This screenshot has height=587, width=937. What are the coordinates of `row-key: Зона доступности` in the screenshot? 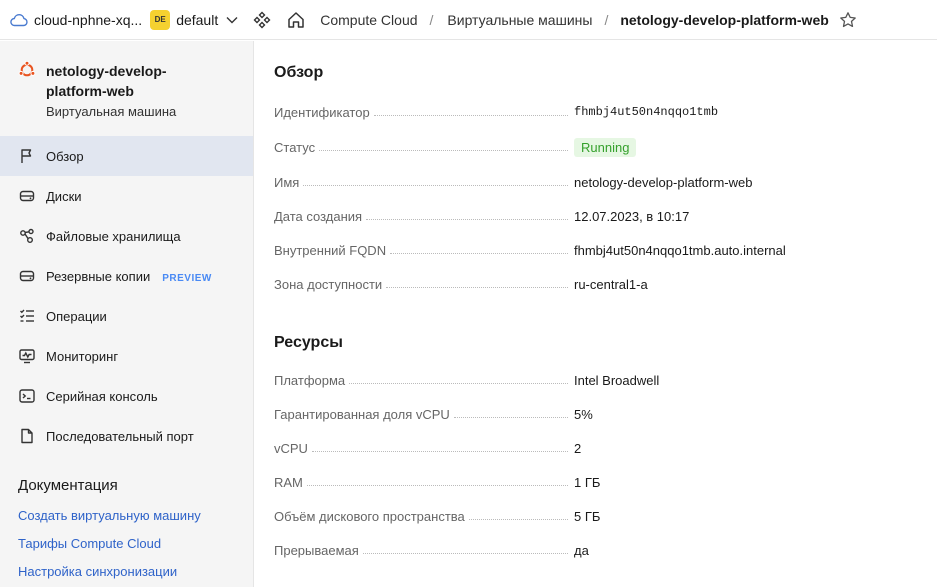 It's located at (328, 284).